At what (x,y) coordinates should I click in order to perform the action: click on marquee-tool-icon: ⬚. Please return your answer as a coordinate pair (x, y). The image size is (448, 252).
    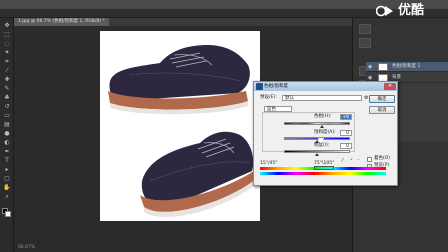
    Looking at the image, I should click on (7, 34).